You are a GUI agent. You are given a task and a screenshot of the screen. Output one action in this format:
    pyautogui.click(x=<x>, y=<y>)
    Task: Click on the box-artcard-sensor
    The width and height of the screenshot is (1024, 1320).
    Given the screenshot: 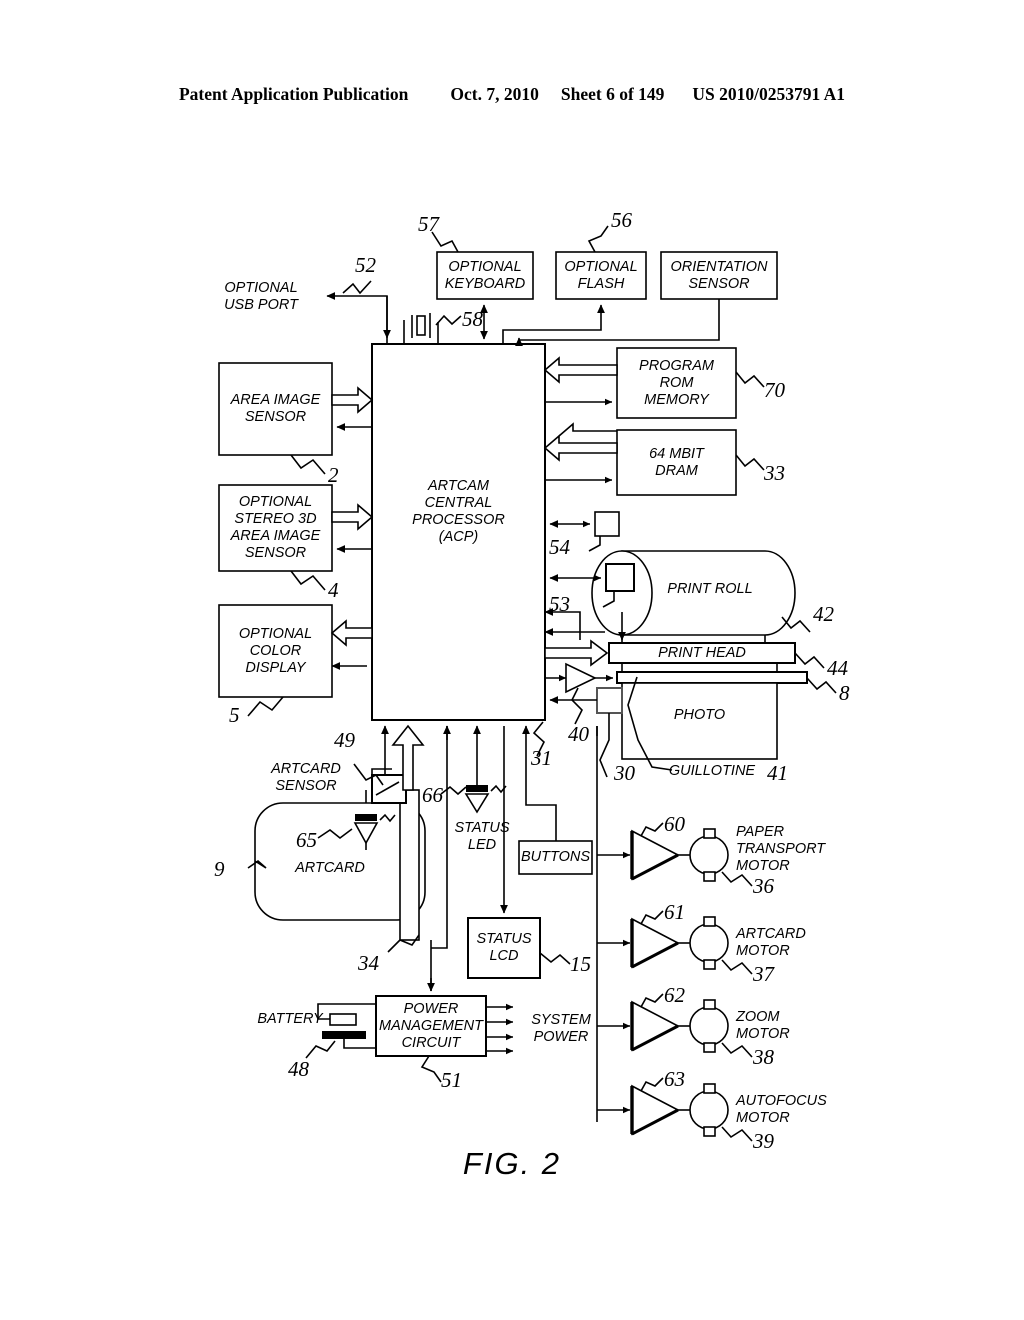 What is the action you would take?
    pyautogui.click(x=389, y=789)
    